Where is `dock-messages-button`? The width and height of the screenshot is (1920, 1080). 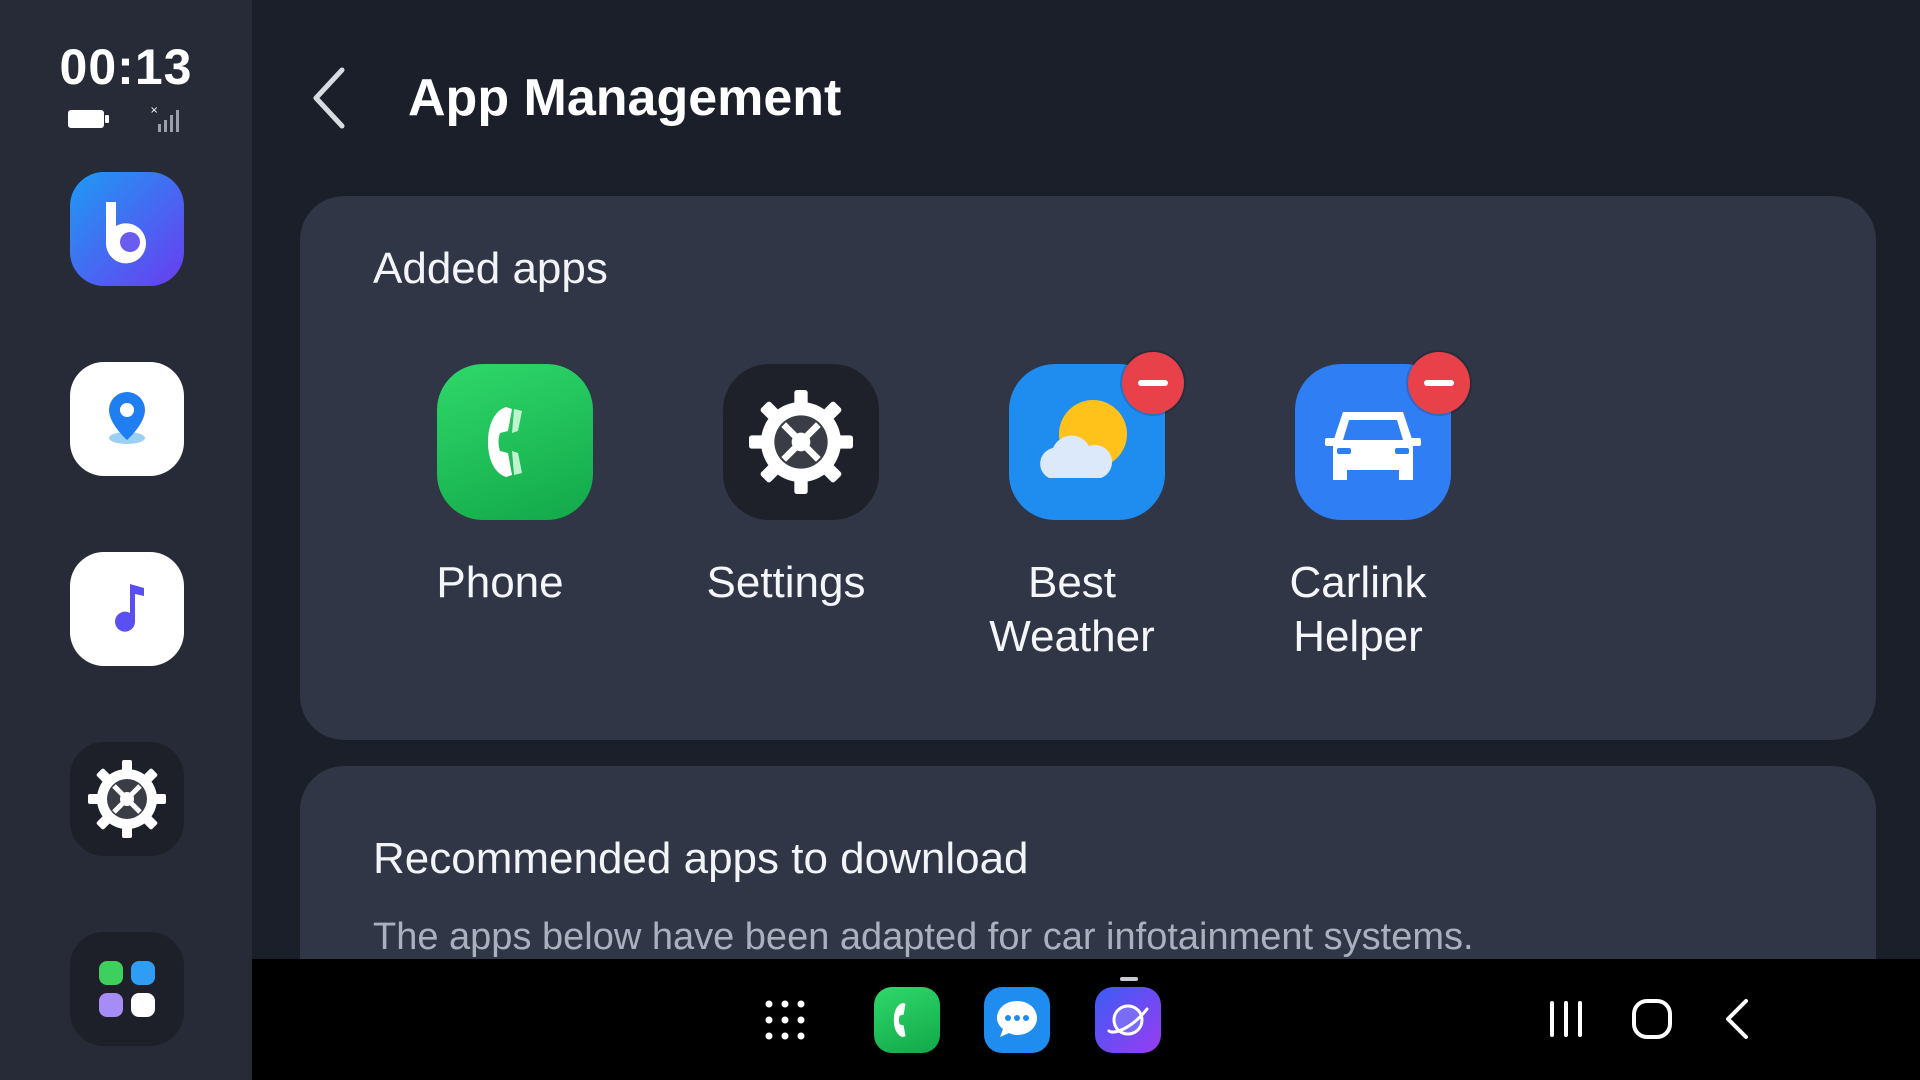
dock-messages-button is located at coordinates (1017, 1020).